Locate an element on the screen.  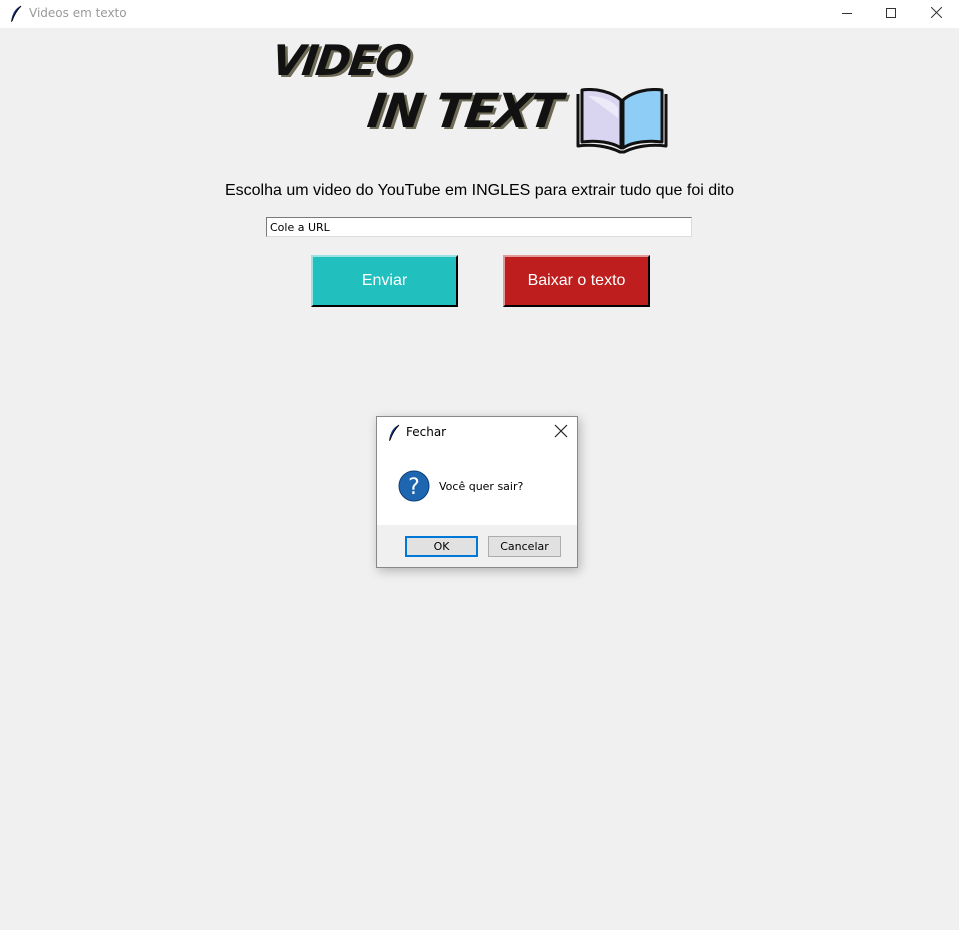
send-button: Enviar is located at coordinates (384, 281).